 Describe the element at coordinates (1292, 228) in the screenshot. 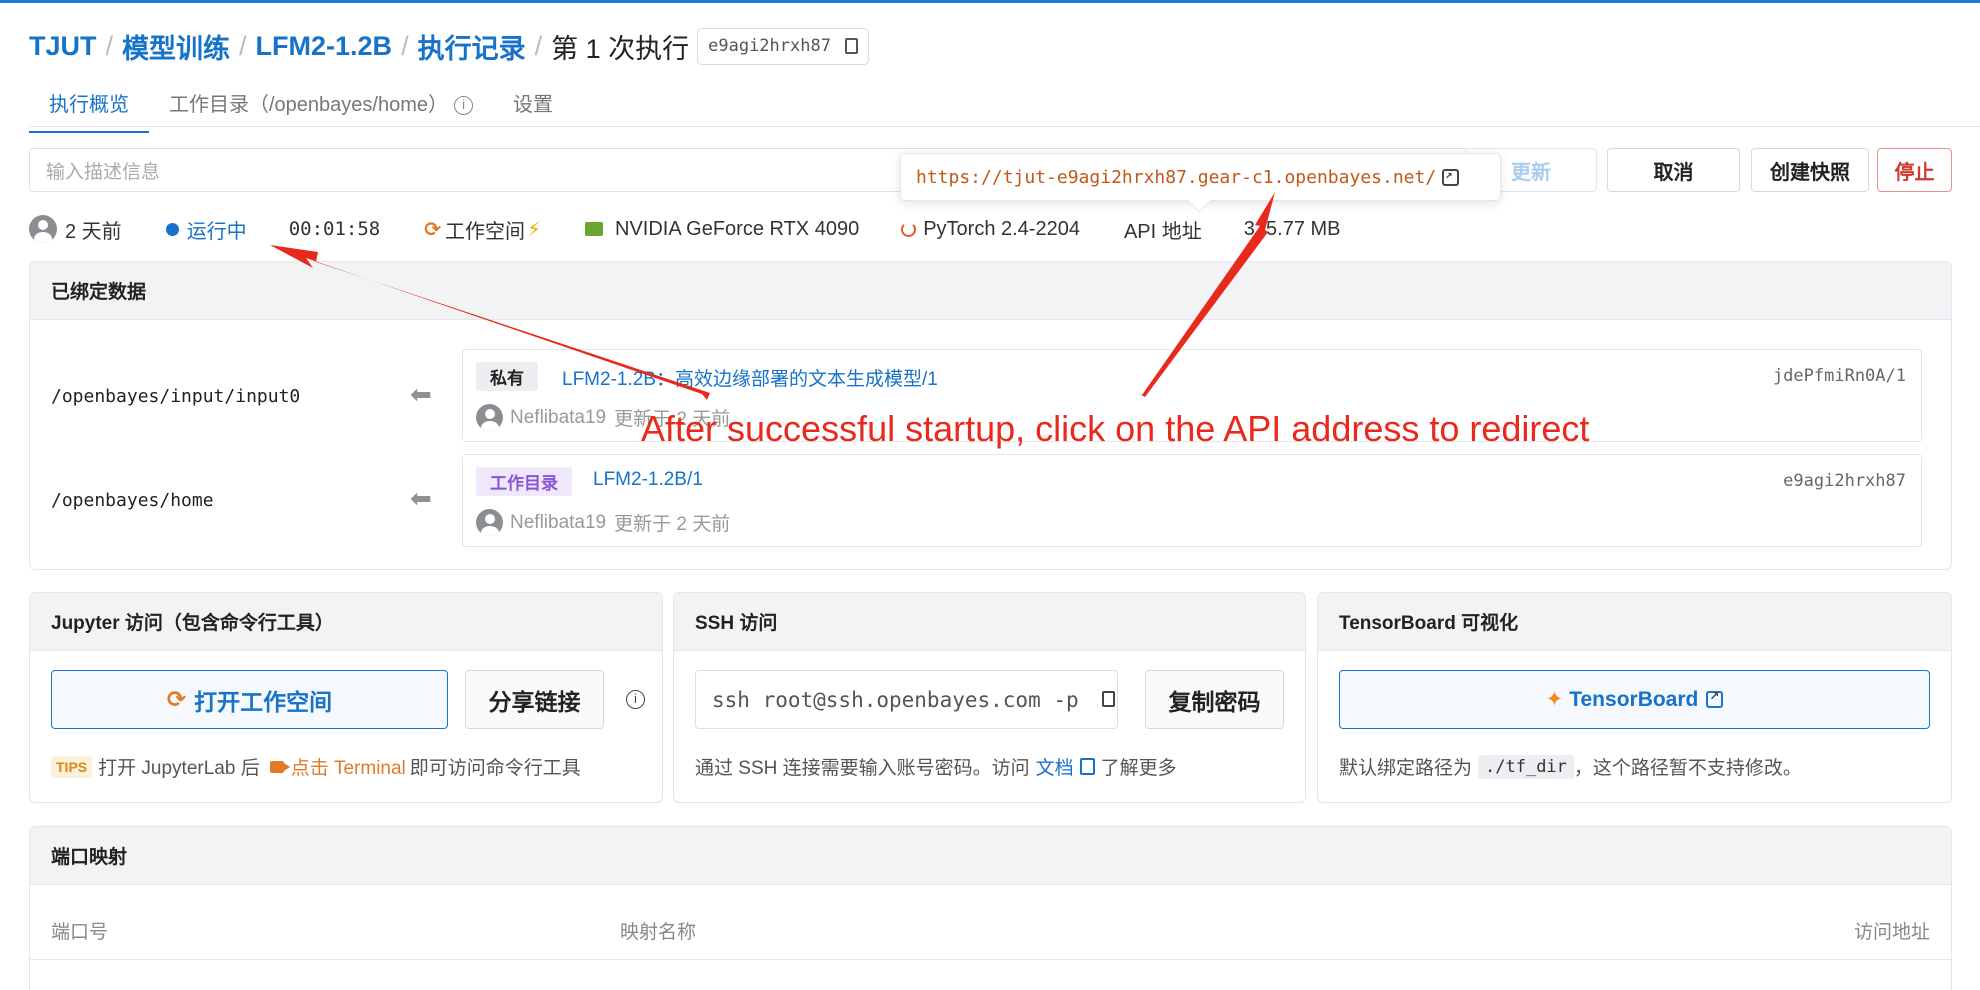

I see `storage-size: 315.77 MB` at that location.